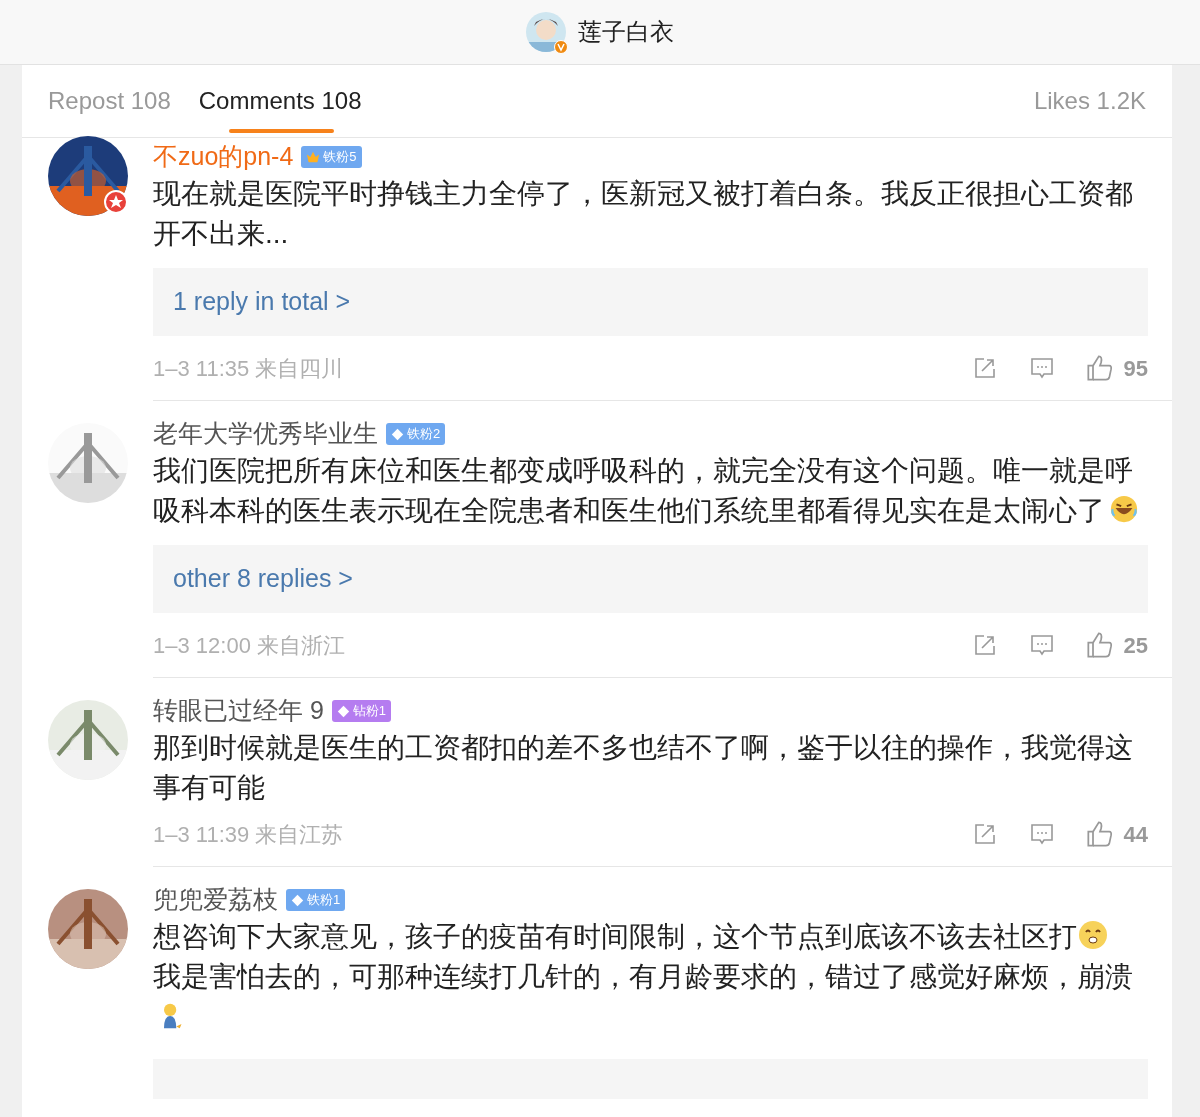 This screenshot has width=1200, height=1117. I want to click on like-count: 44, so click(1135, 834).